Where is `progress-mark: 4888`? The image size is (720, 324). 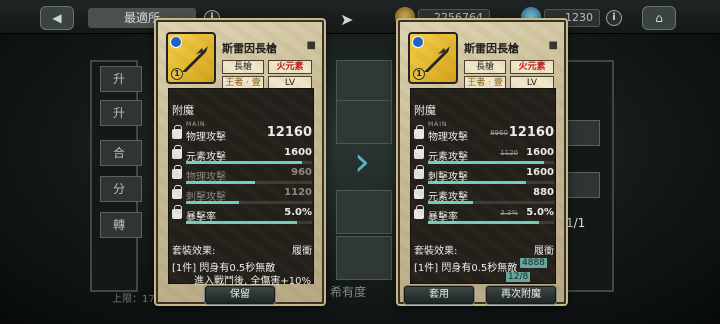
progress-mark: 4888 is located at coordinates (533, 263).